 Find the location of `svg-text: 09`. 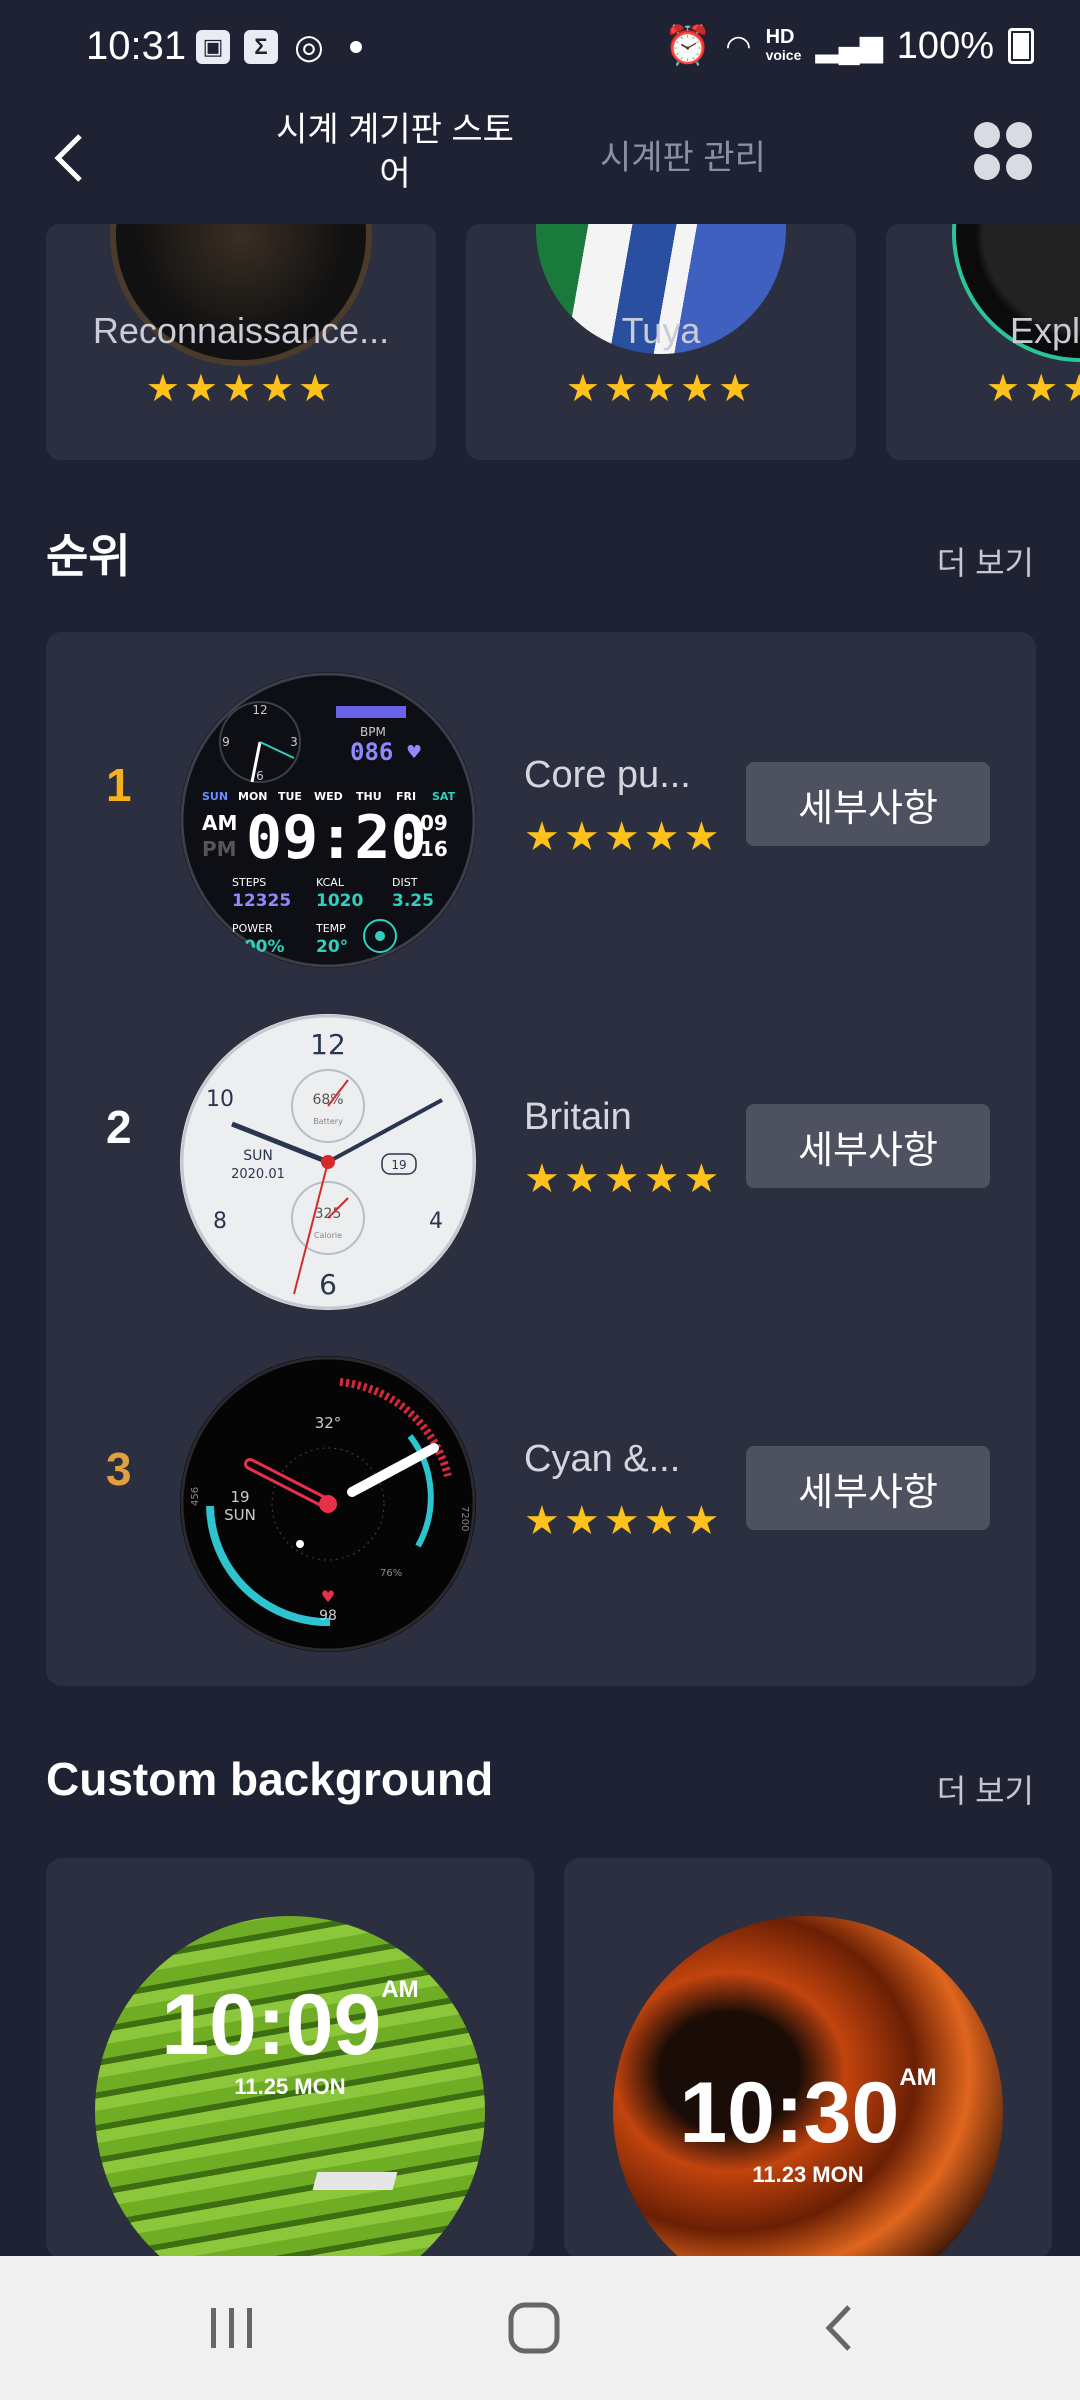

svg-text: 09 is located at coordinates (434, 823).